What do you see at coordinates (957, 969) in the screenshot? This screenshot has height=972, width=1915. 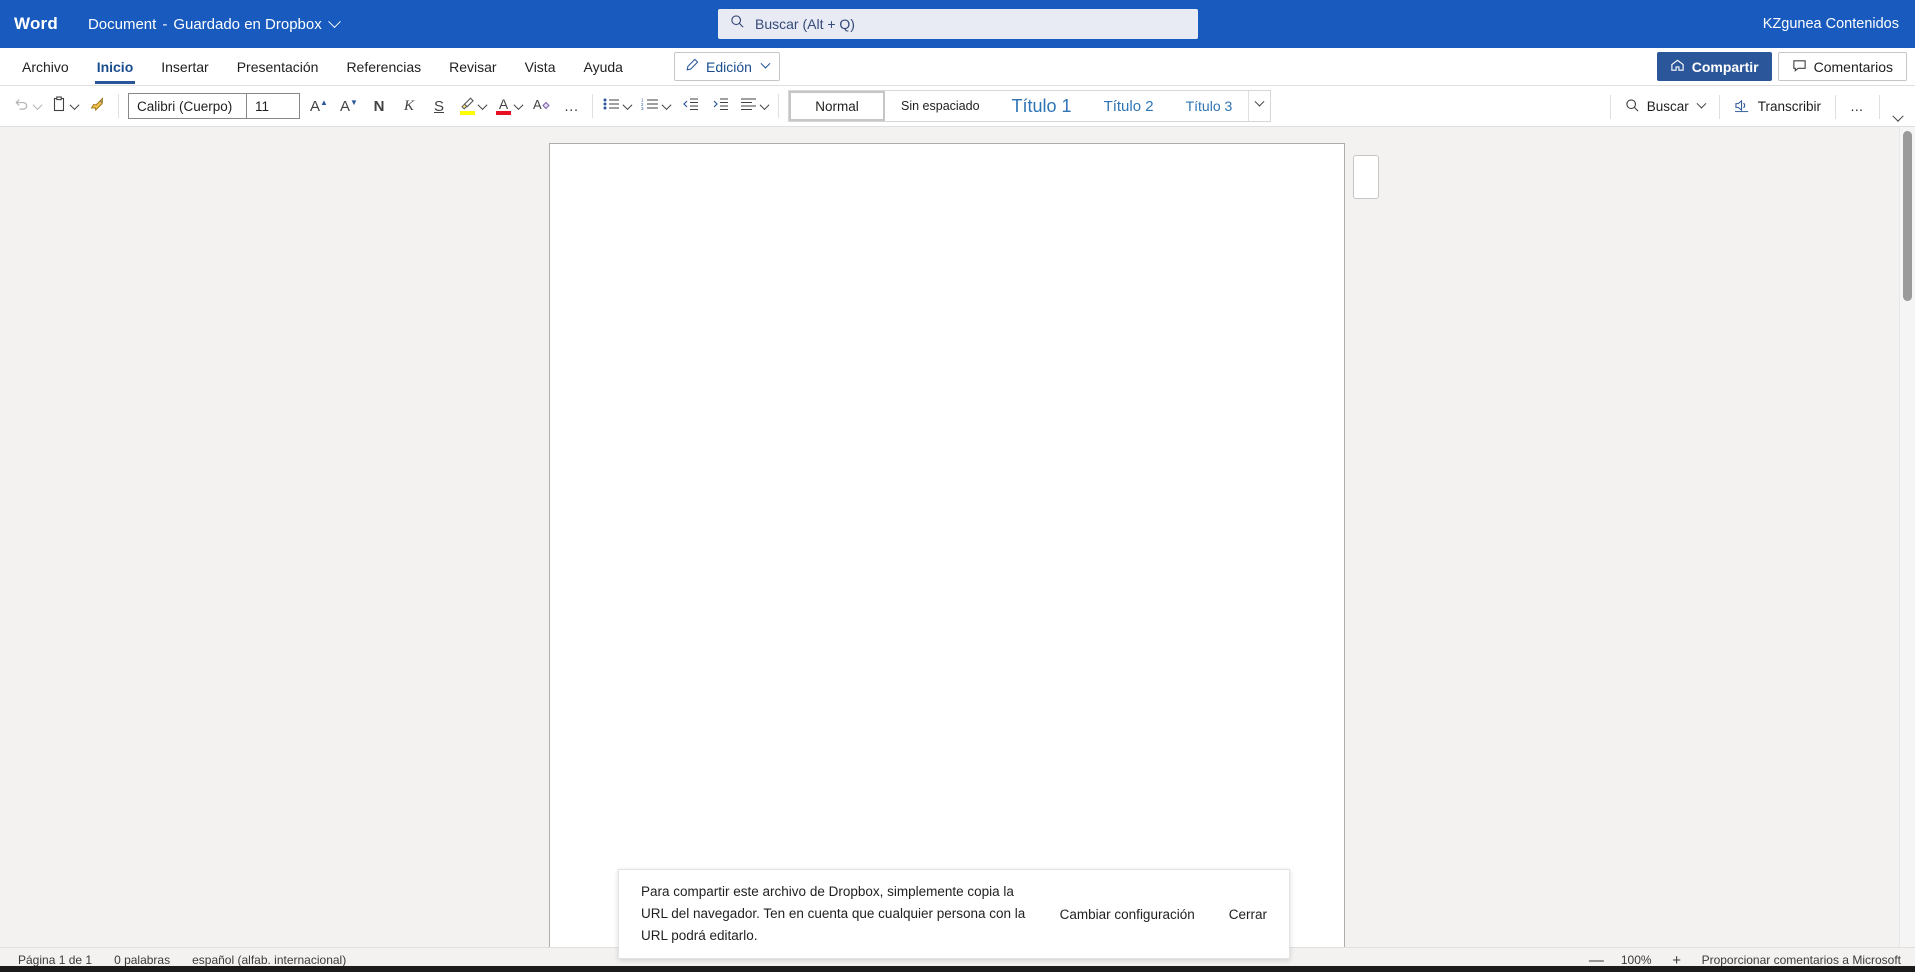 I see `browser-bottom-edge` at bounding box center [957, 969].